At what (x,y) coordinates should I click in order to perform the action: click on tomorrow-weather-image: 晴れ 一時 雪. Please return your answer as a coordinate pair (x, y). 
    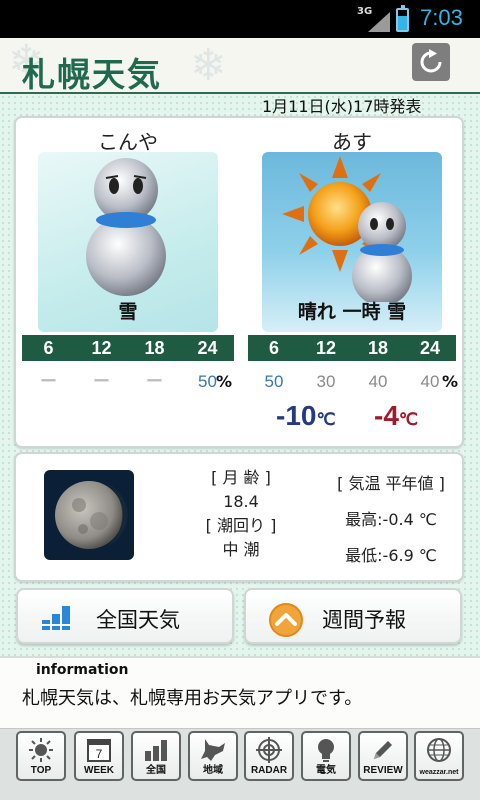
    Looking at the image, I should click on (352, 242).